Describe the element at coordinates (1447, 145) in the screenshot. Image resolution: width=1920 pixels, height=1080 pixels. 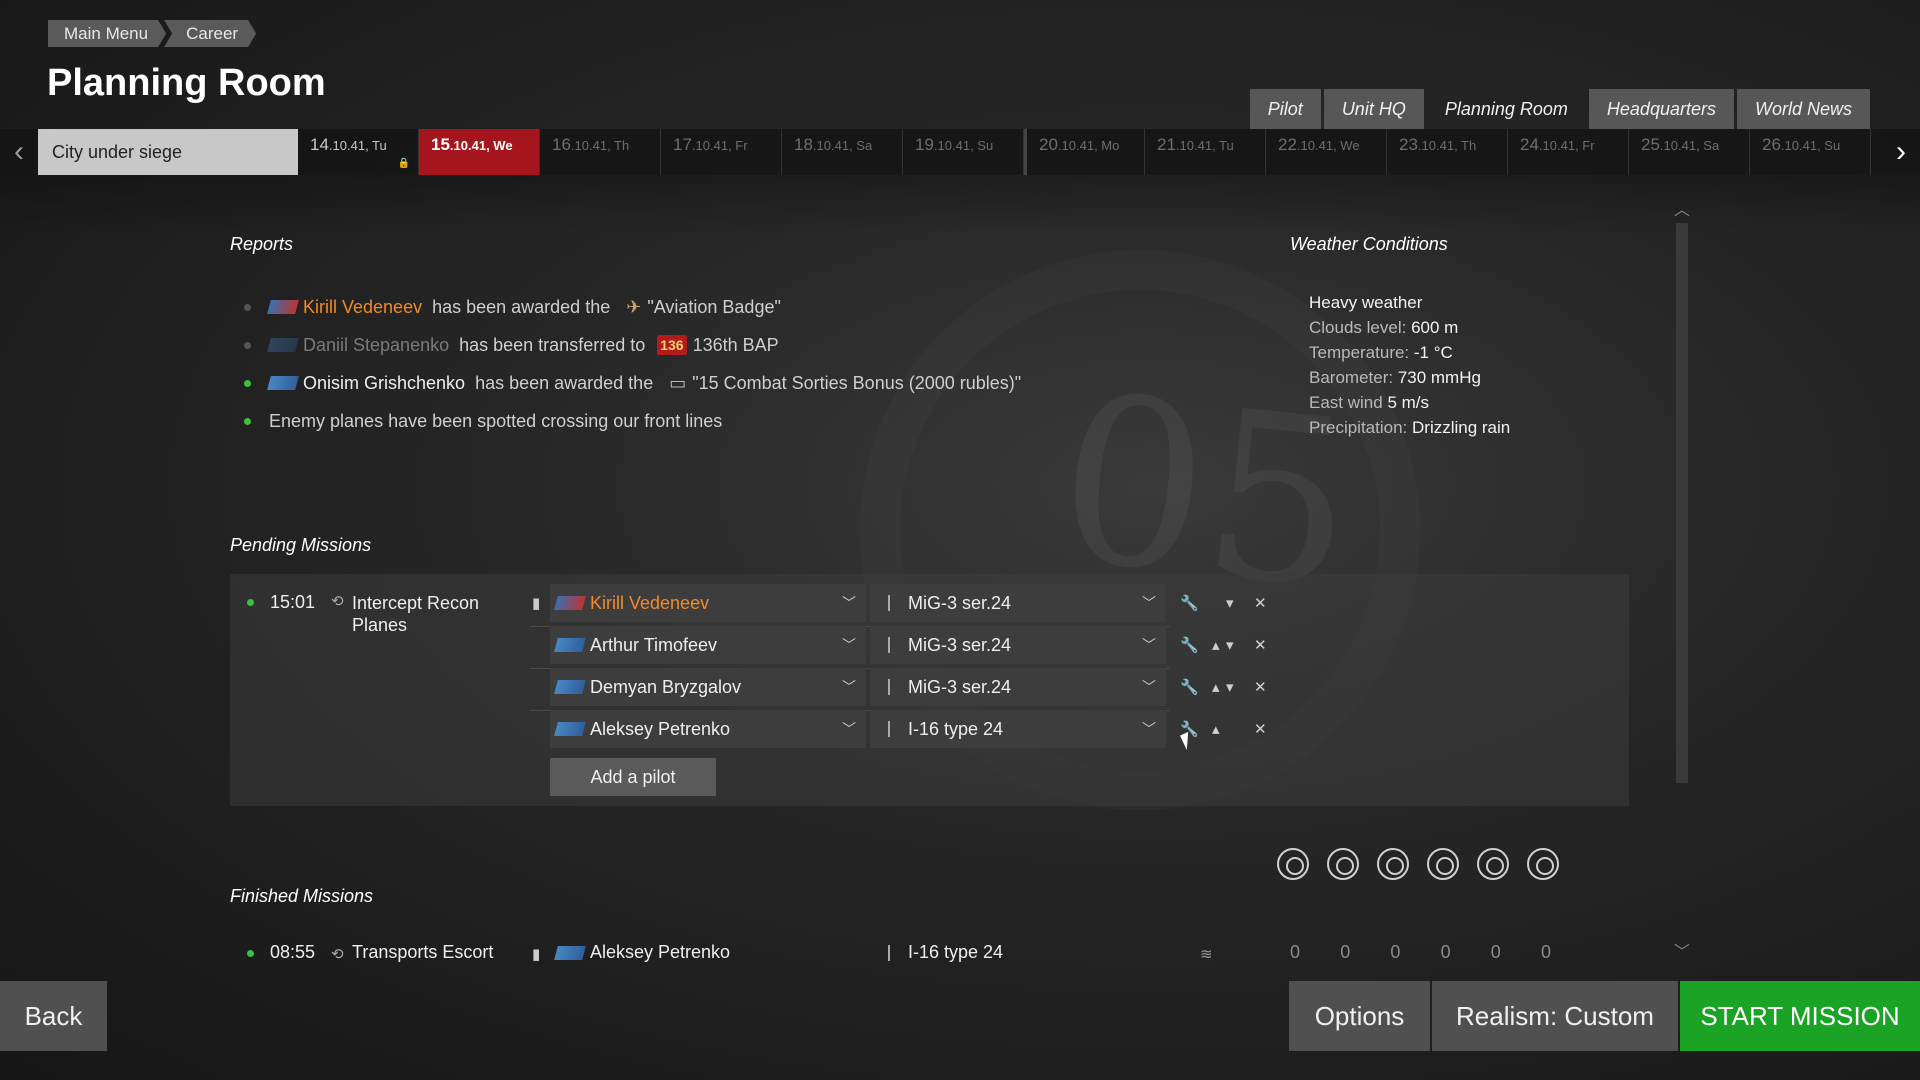
I see `date-rest: .10.41, Th` at that location.